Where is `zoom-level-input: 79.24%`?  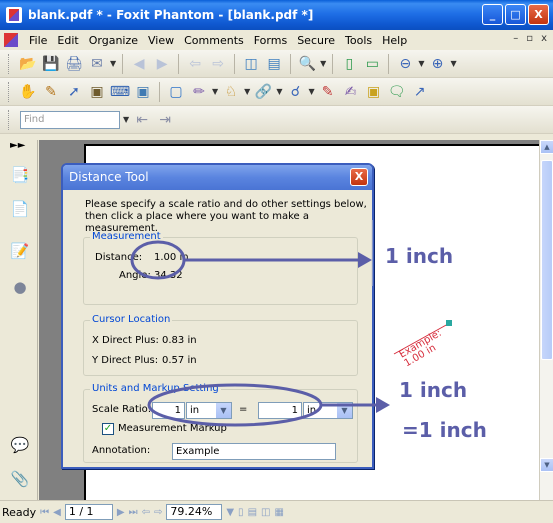
zoom-level-input: 79.24% is located at coordinates (194, 512).